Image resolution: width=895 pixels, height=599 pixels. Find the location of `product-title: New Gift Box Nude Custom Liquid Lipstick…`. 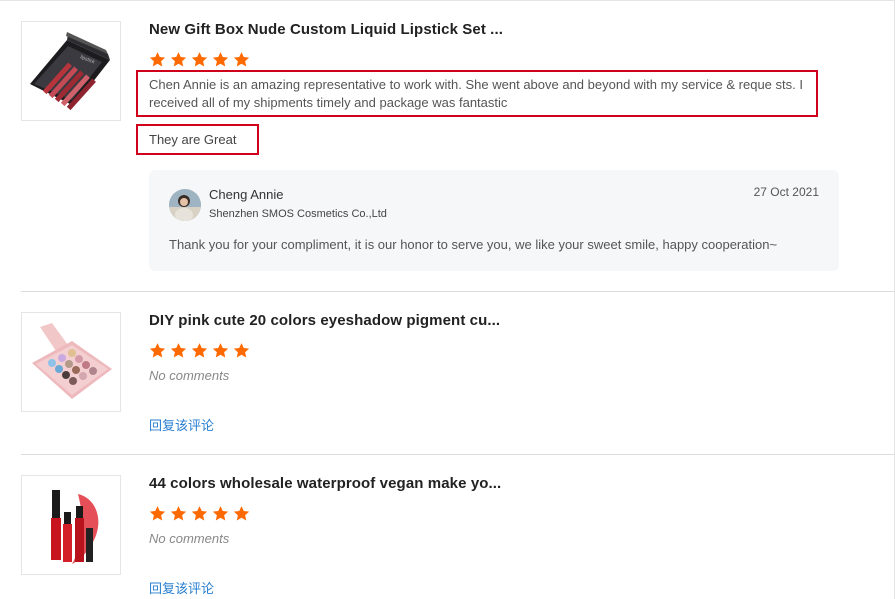

product-title: New Gift Box Nude Custom Liquid Lipstick… is located at coordinates (326, 29).